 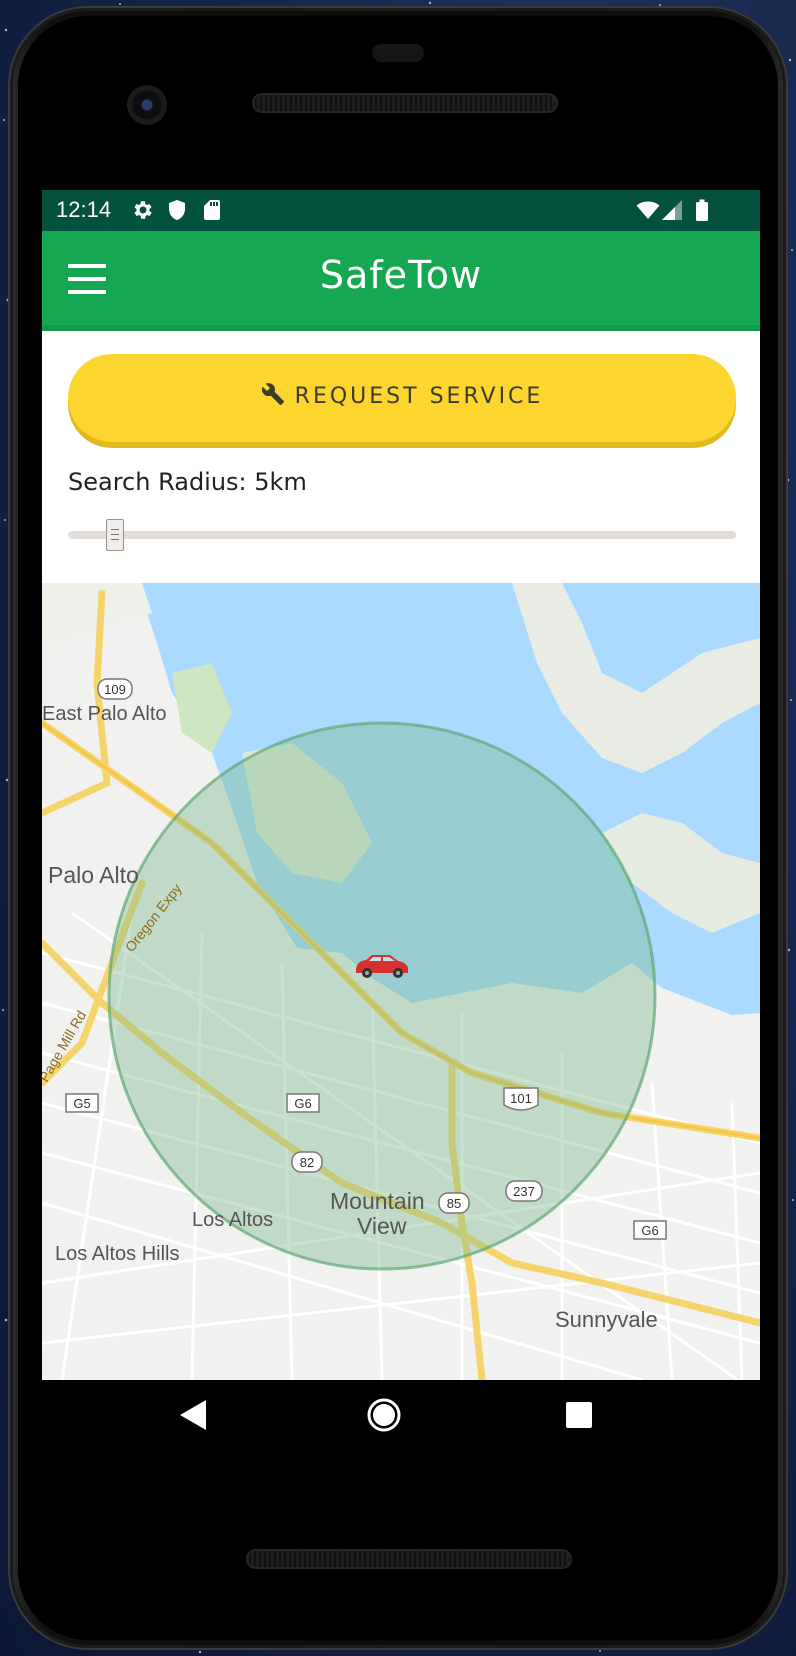 I want to click on navigation-bar, so click(x=398, y=1420).